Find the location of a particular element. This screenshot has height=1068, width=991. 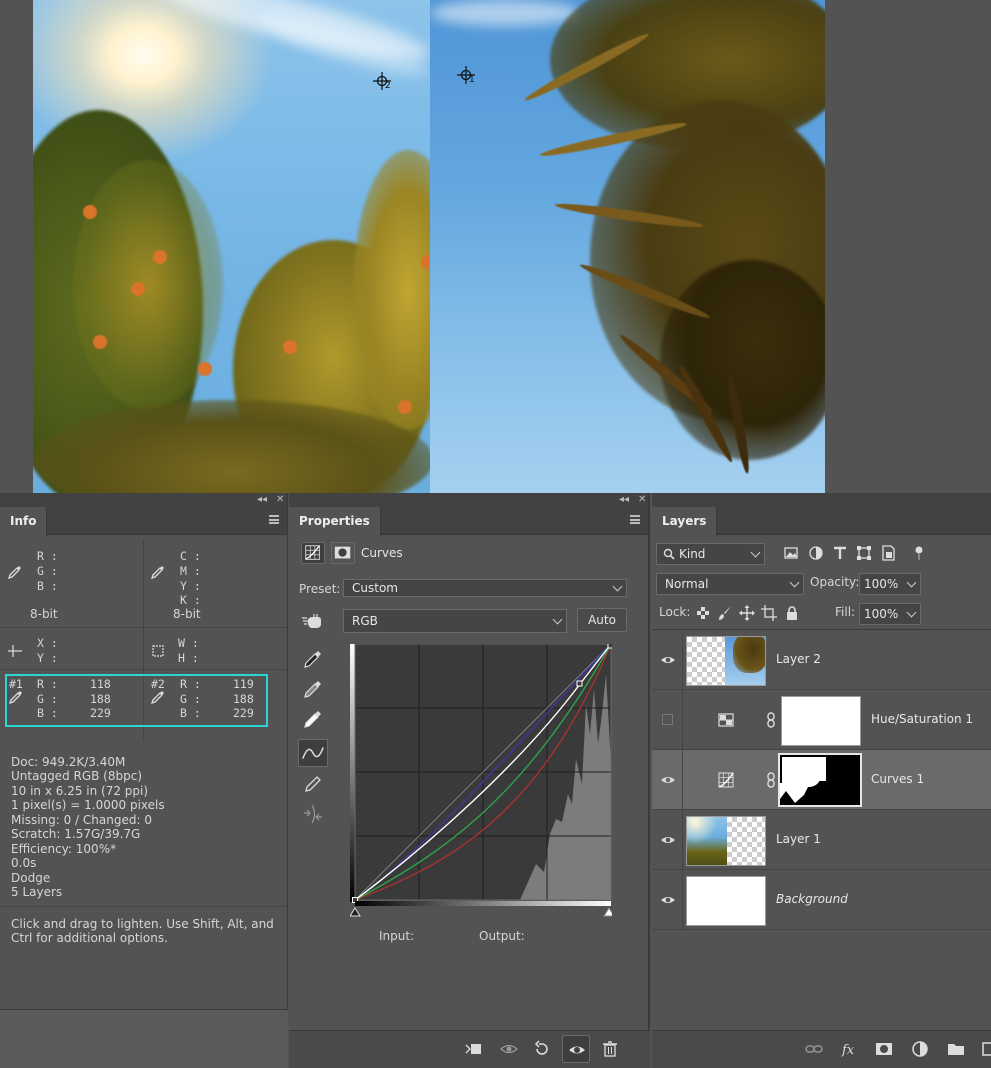

layer-filter-buttons is located at coordinates (870, 553).